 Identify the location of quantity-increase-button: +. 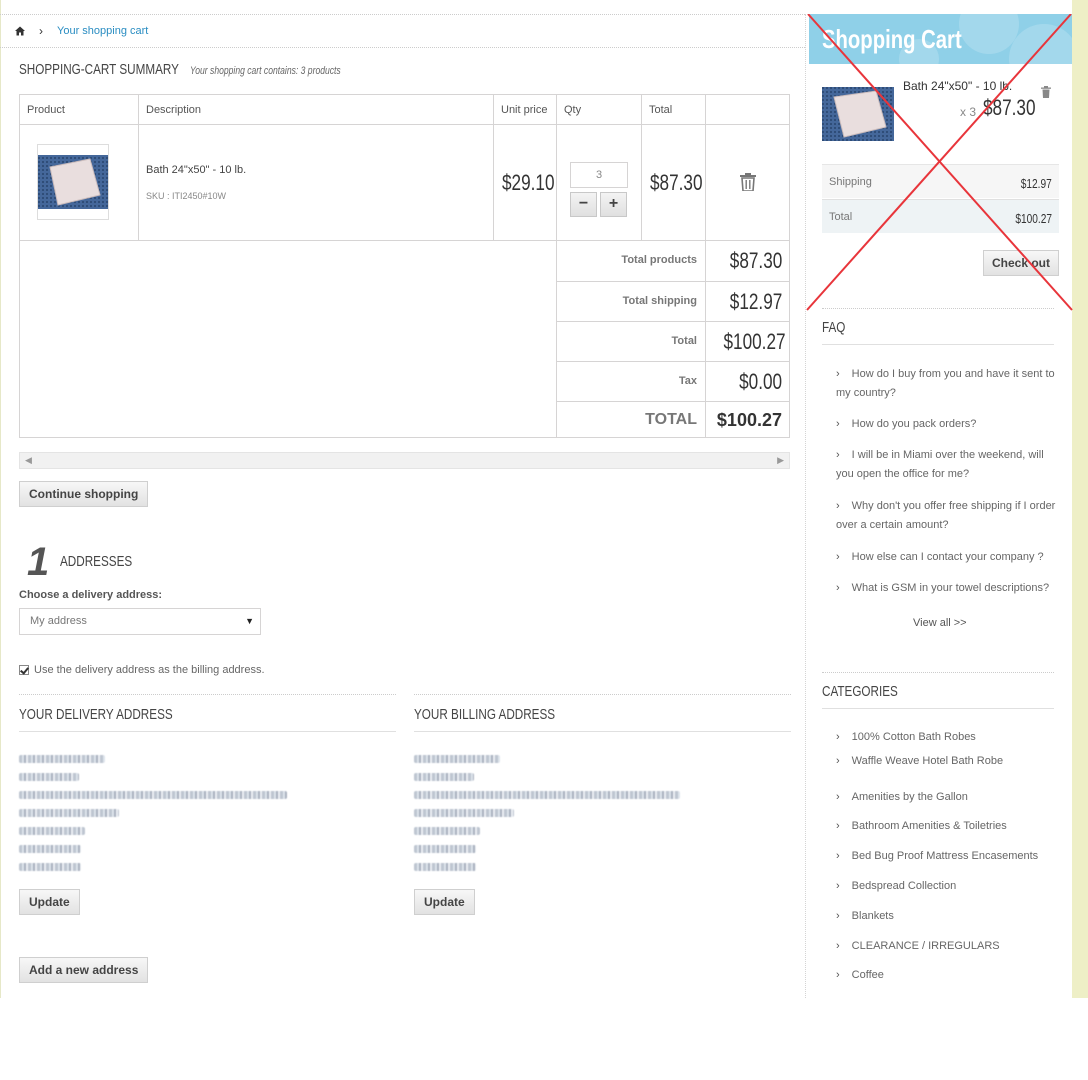
(613, 204).